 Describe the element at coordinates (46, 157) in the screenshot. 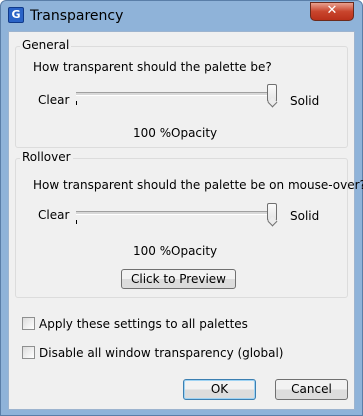

I see `rollover-group-title: Rollover` at that location.